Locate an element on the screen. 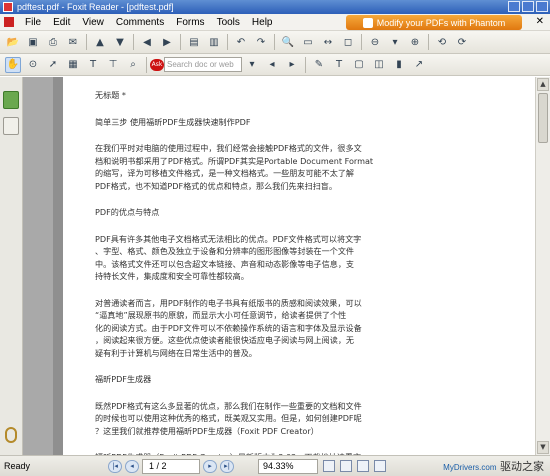 This screenshot has height=476, width=550. maximize-button is located at coordinates (528, 6).